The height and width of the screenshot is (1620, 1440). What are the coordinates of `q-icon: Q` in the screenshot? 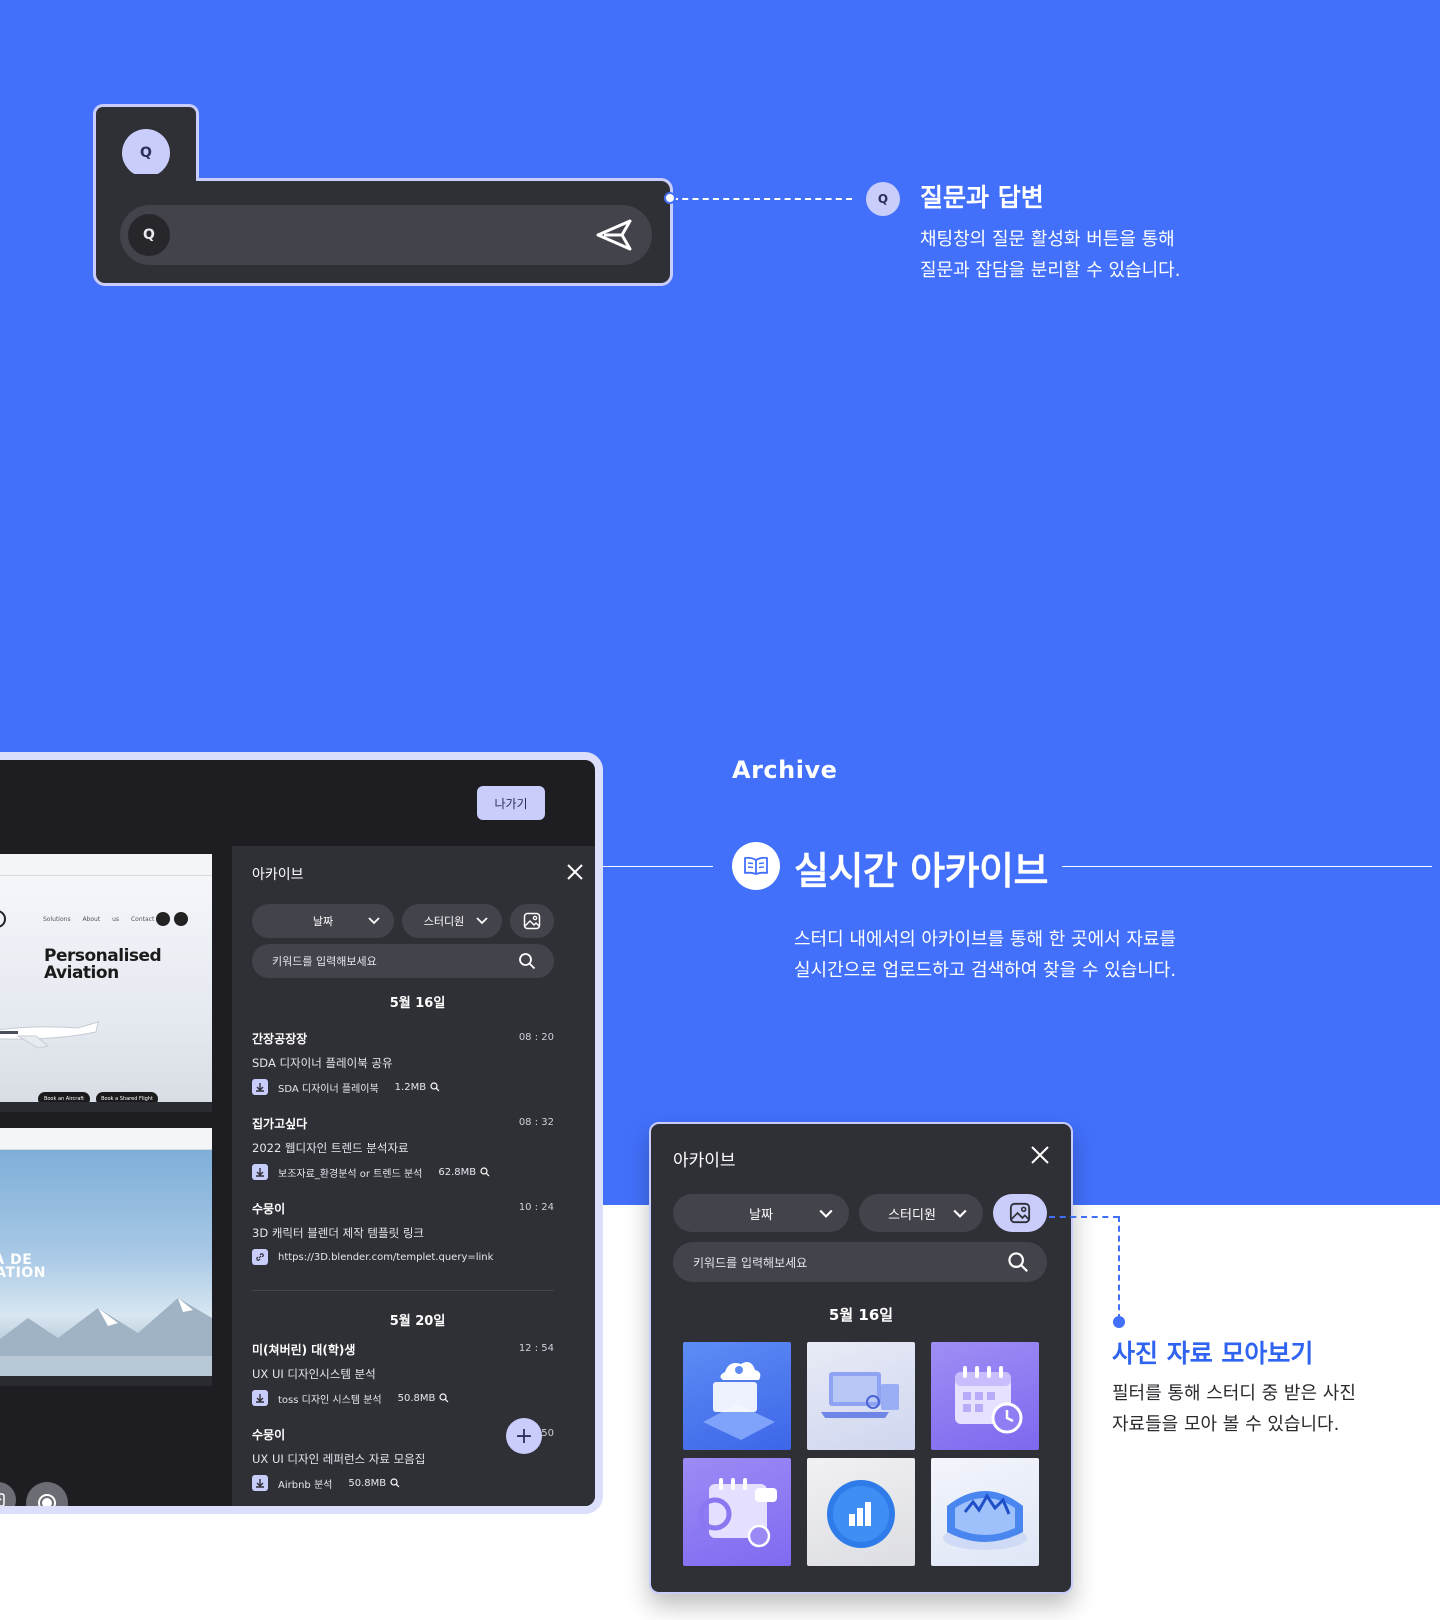 It's located at (146, 153).